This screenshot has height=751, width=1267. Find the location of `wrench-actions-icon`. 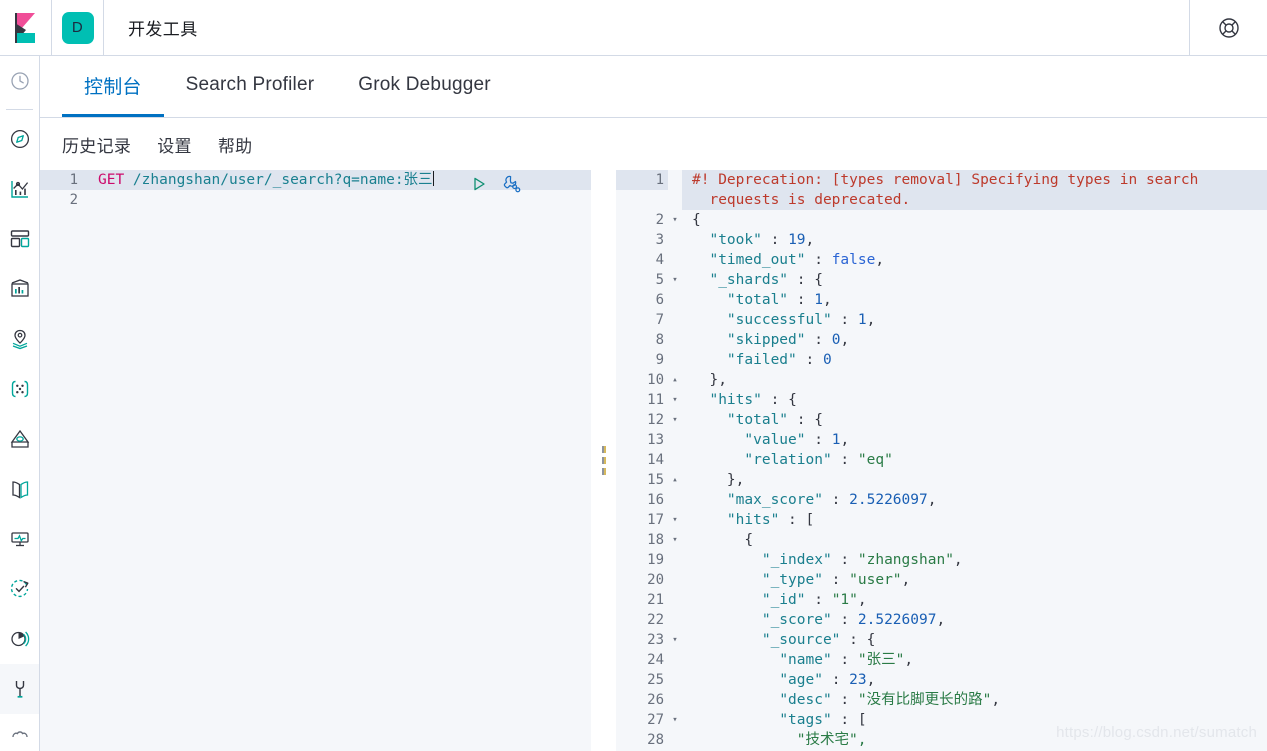

wrench-actions-icon is located at coordinates (512, 184).